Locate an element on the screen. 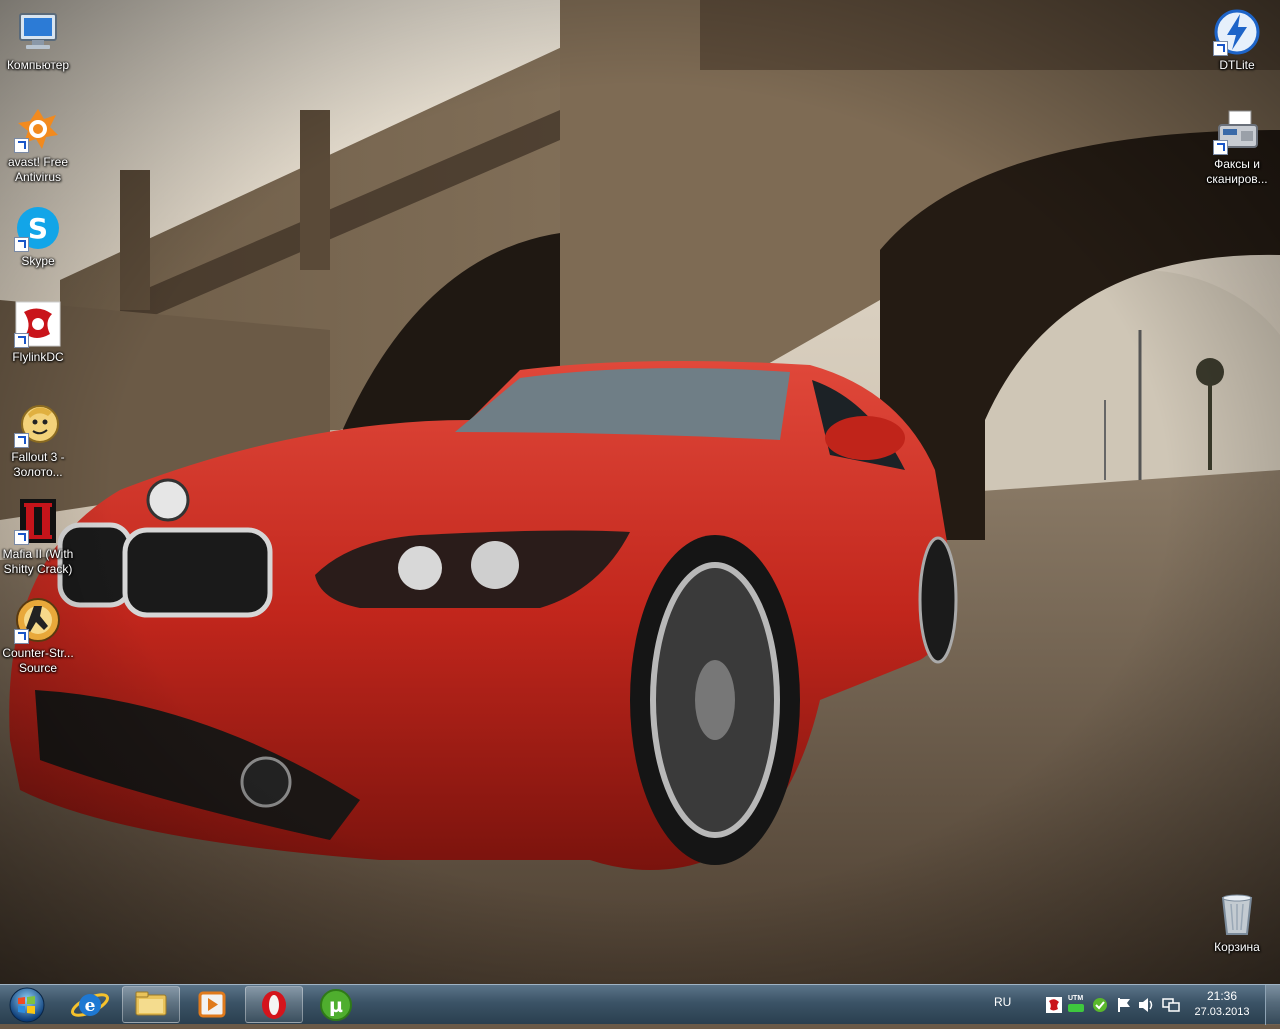  start-button is located at coordinates (27, 1005).